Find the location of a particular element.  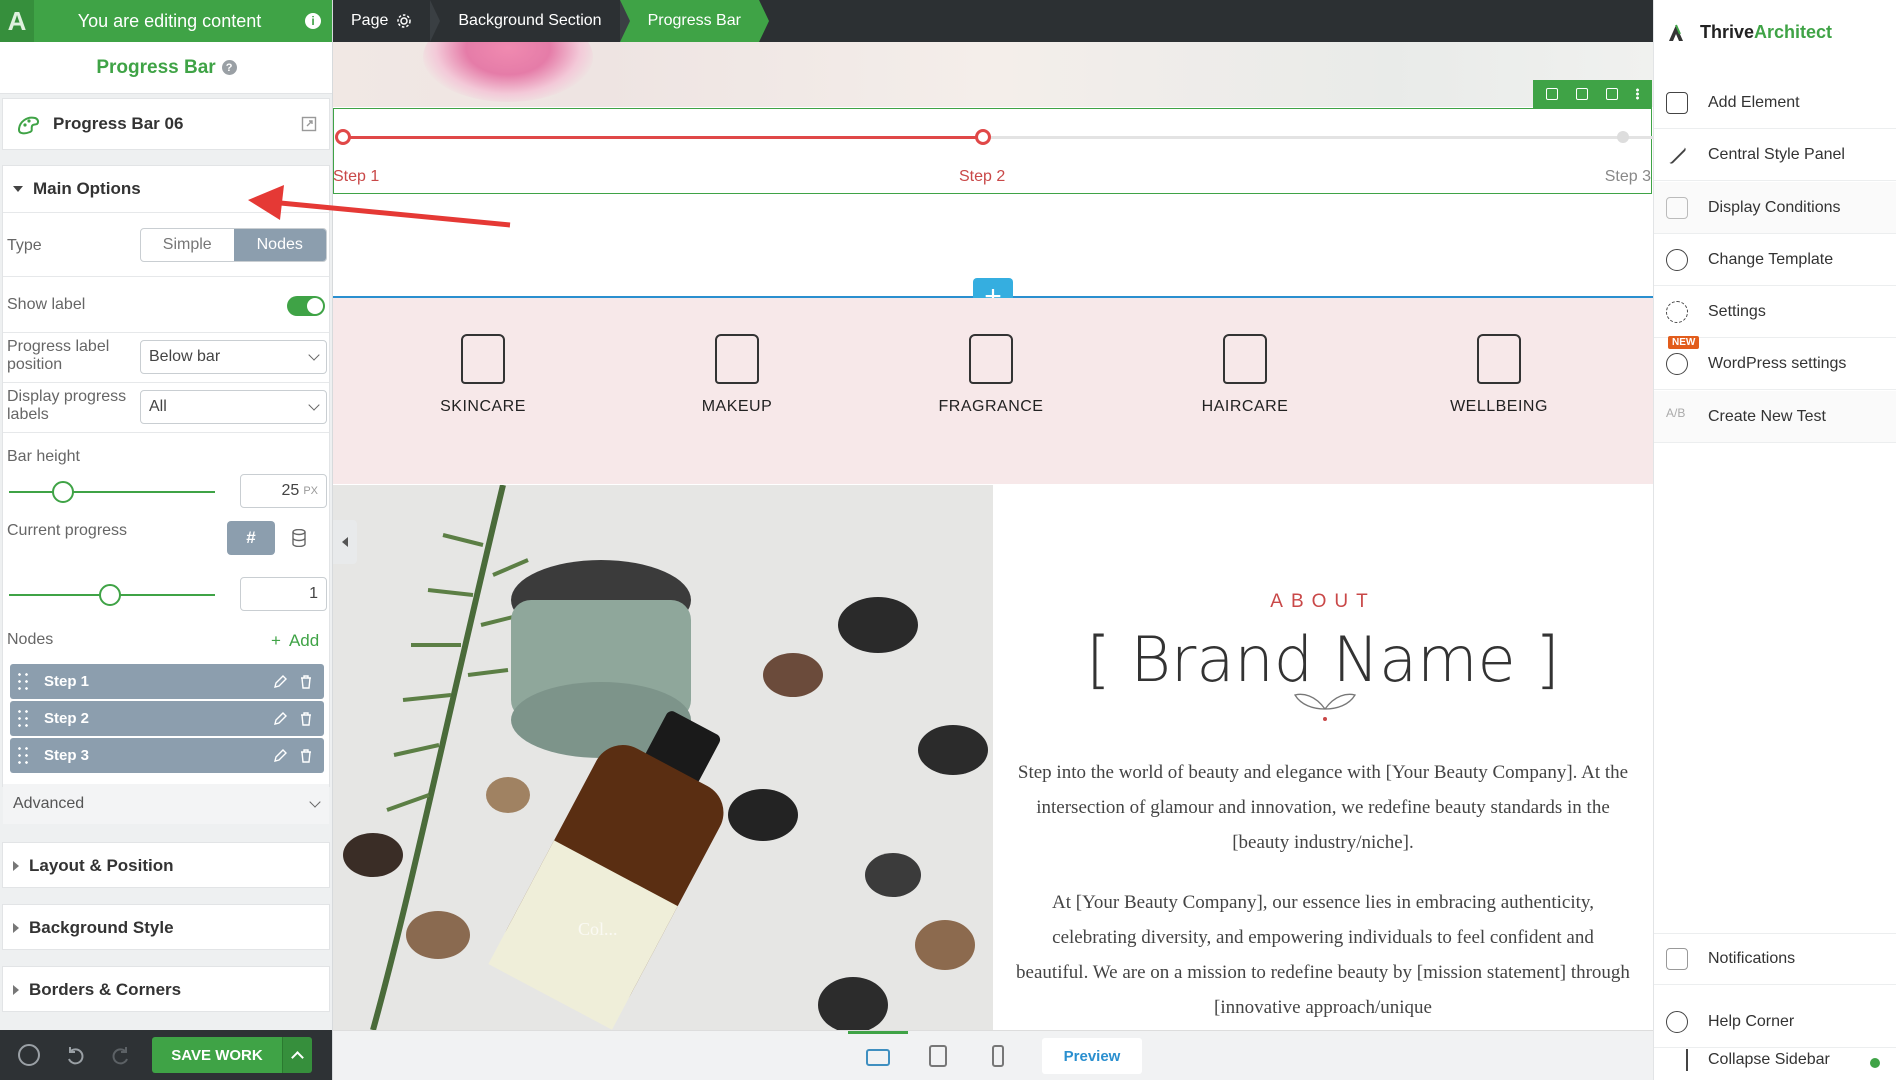

move-icon is located at coordinates (1552, 94).